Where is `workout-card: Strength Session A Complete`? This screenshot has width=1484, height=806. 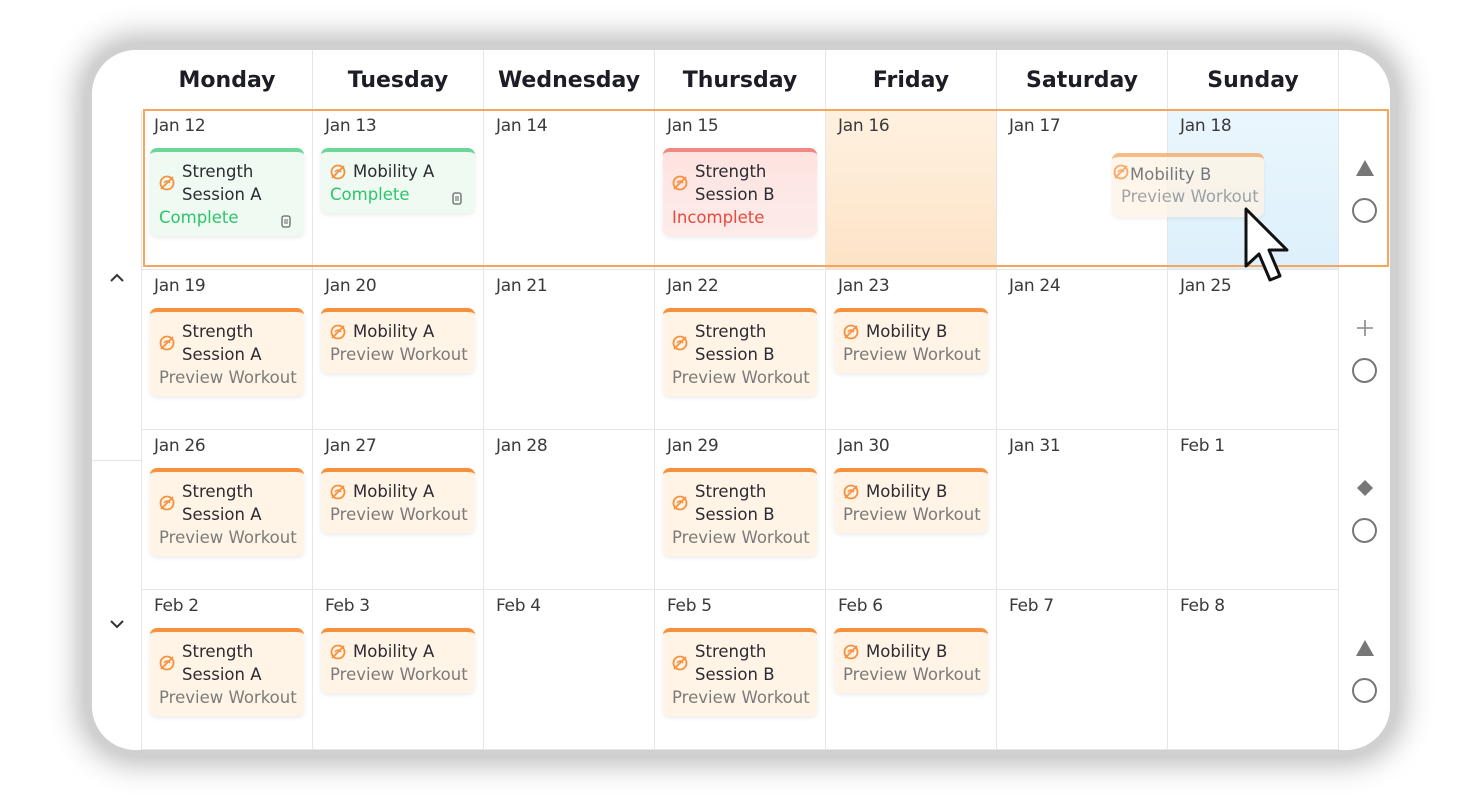 workout-card: Strength Session A Complete is located at coordinates (227, 192).